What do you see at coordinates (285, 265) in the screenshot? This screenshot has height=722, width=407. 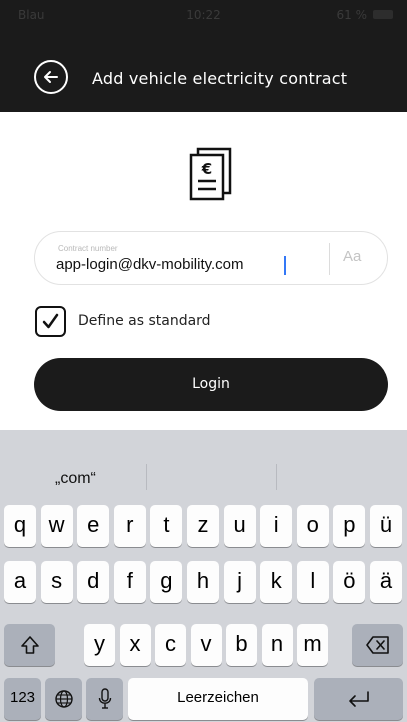 I see `text-caret` at bounding box center [285, 265].